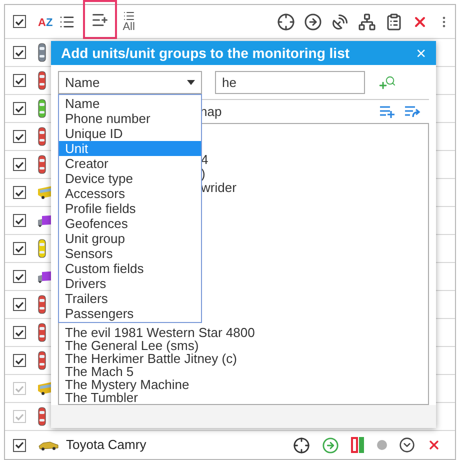 This screenshot has width=459, height=460. Describe the element at coordinates (130, 238) in the screenshot. I see `dropdown-option: Unit group` at that location.